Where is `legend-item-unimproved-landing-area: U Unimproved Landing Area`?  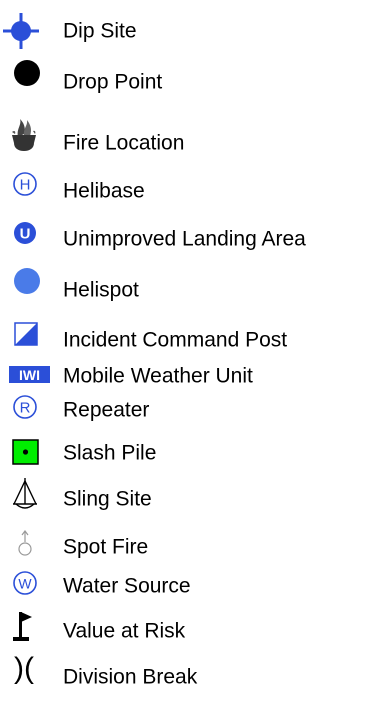
legend-item-unimproved-landing-area: U Unimproved Landing Area is located at coordinates (186, 239).